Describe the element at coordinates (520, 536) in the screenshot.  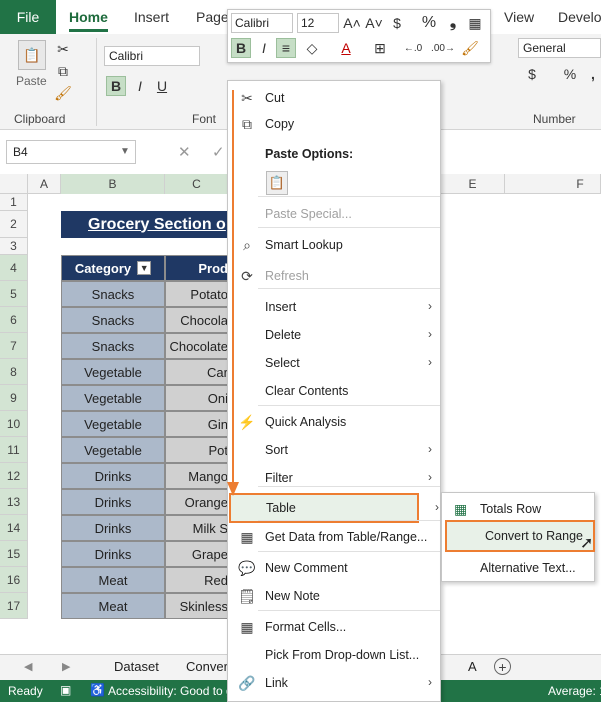
I see `submenu-convert-to-range: Convert to Range ➚` at that location.